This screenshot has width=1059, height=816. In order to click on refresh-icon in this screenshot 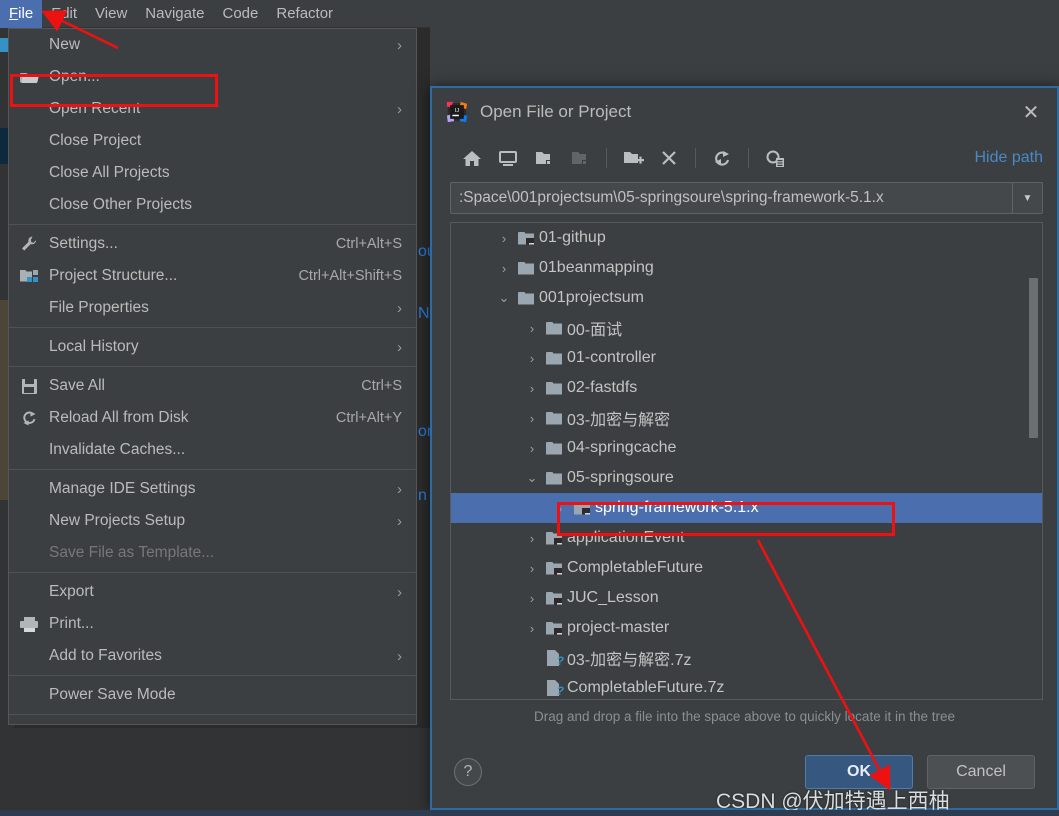, I will do `click(722, 158)`.